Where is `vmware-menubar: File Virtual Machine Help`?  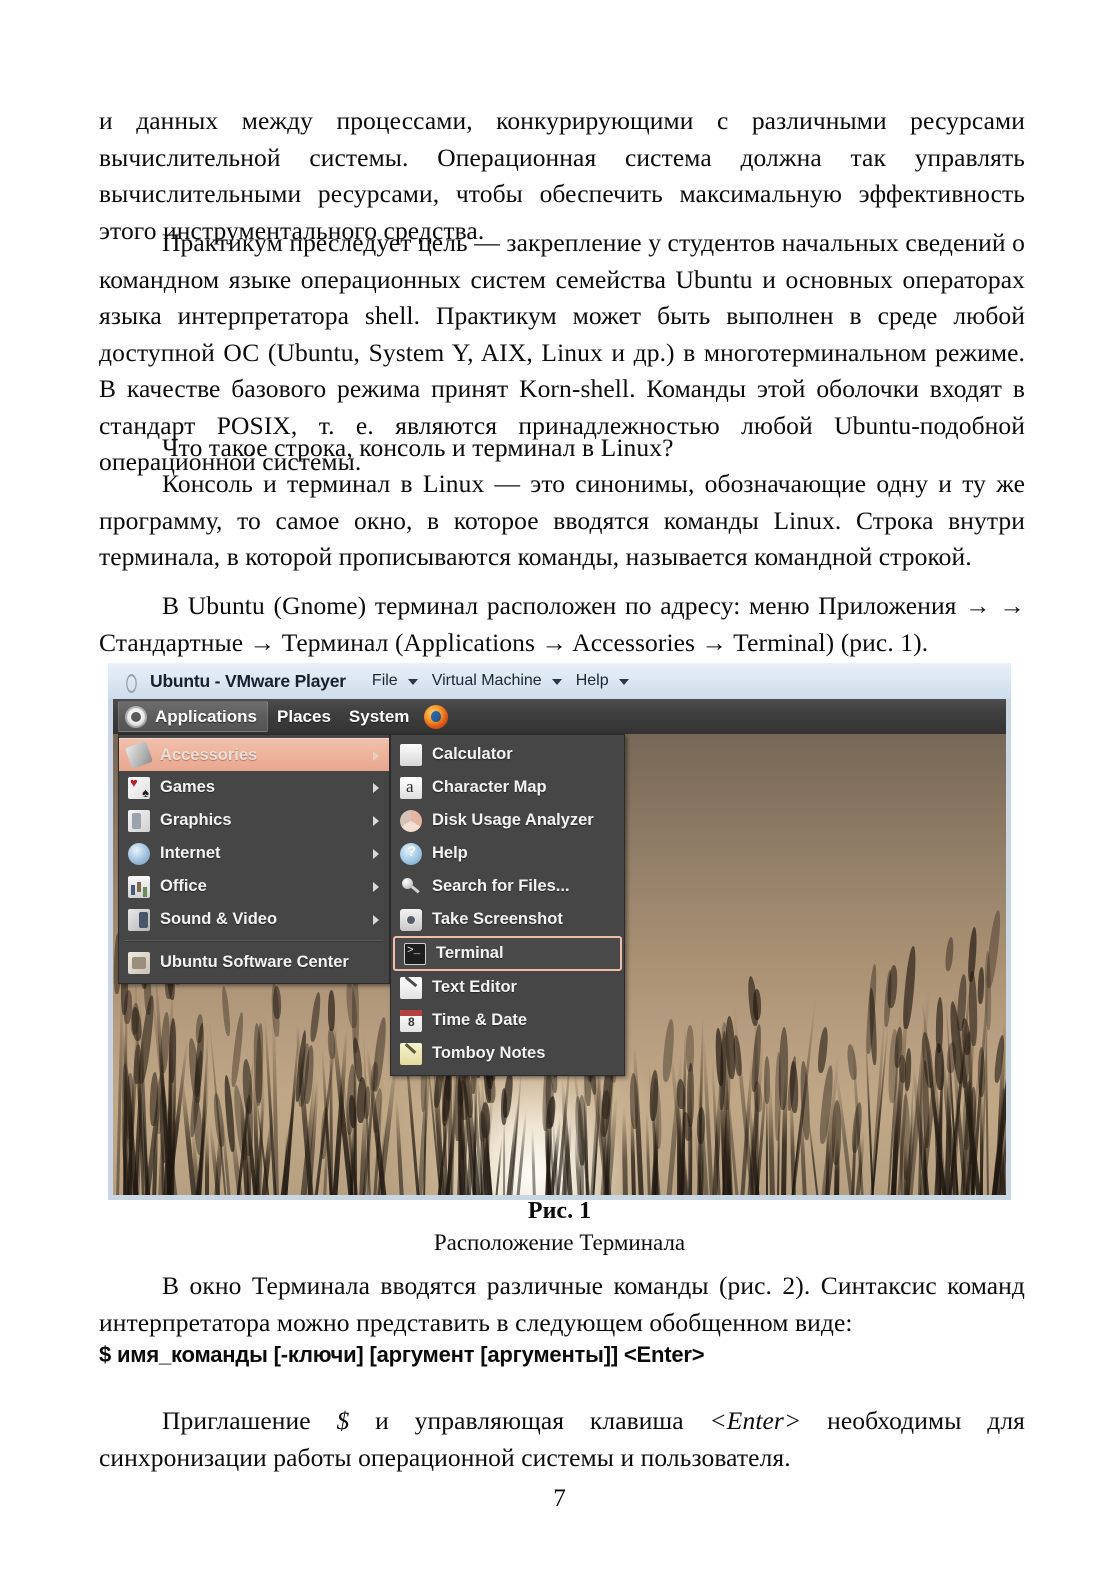 vmware-menubar: File Virtual Machine Help is located at coordinates (502, 681).